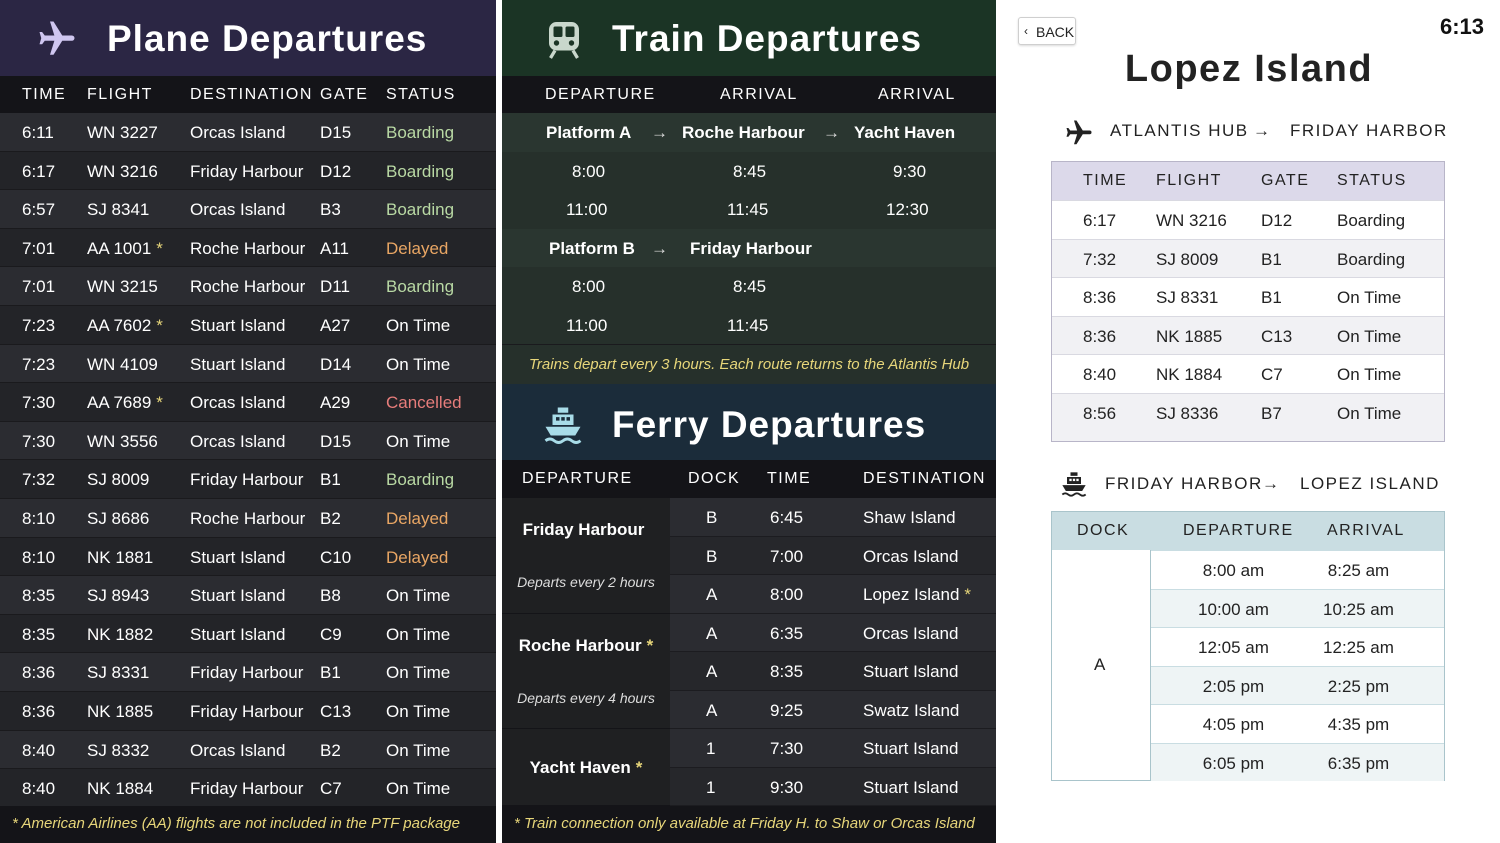  What do you see at coordinates (118, 518) in the screenshot?
I see `flight-number-text: SJ 8686` at bounding box center [118, 518].